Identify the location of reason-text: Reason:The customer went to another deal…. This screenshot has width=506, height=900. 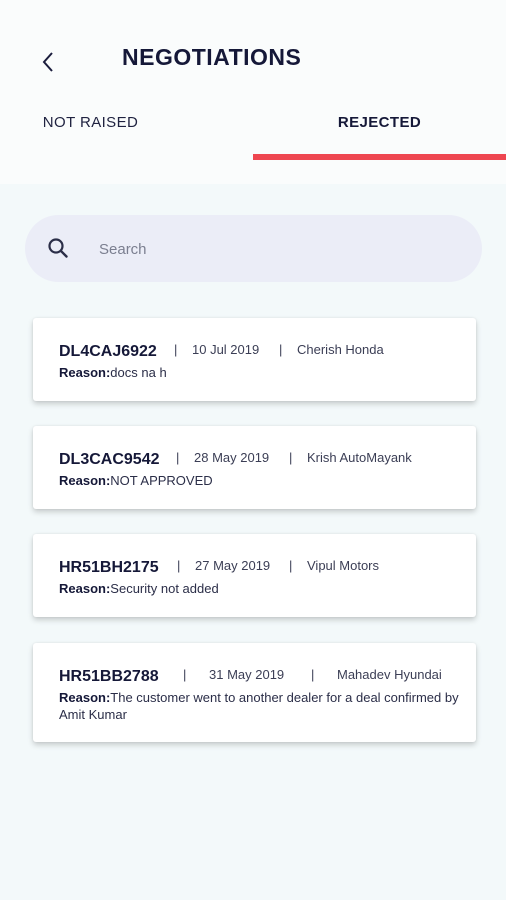
(259, 706).